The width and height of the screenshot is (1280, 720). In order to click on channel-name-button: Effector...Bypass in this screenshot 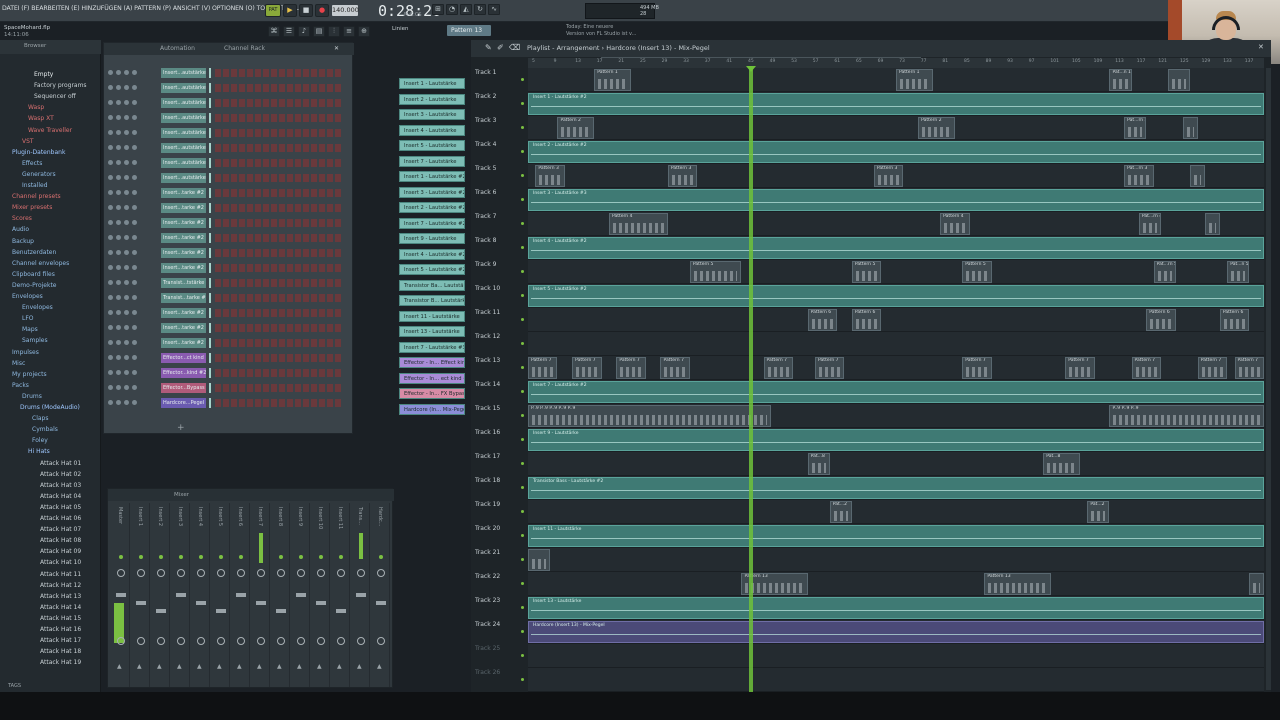, I will do `click(183, 388)`.